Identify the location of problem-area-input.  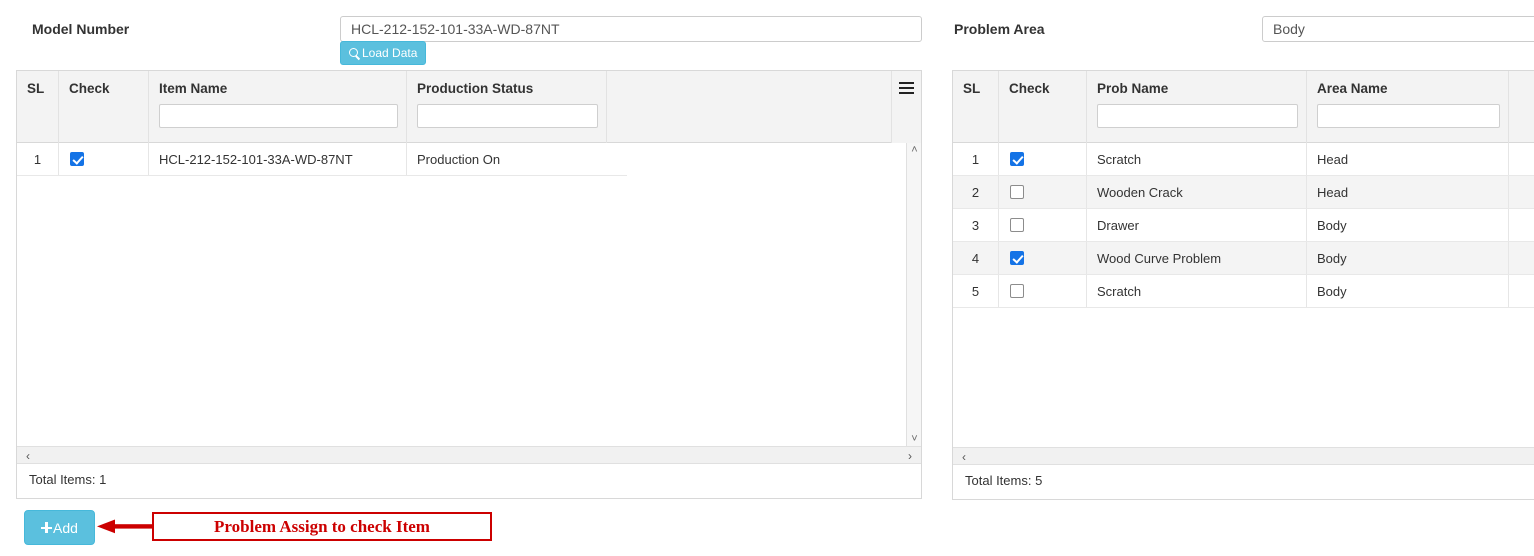
(1398, 29).